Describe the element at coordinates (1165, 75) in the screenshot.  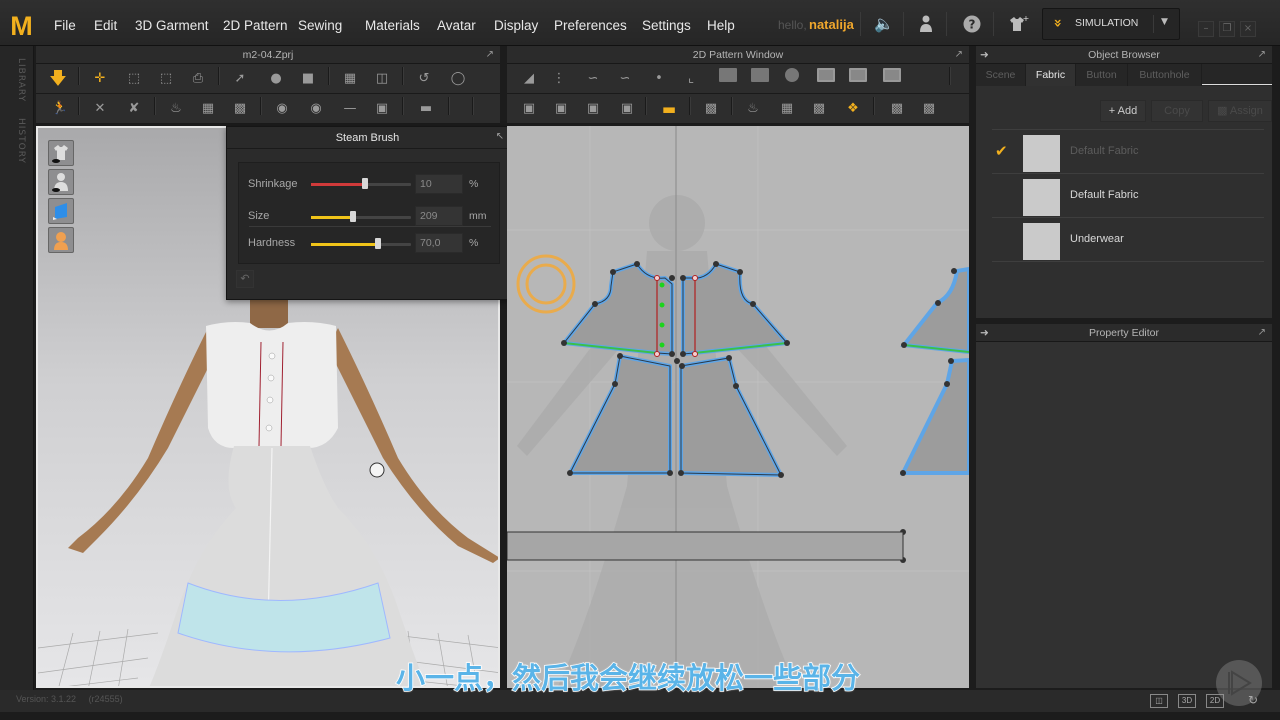
I see `tab-buttonhole: Buttonhole` at that location.